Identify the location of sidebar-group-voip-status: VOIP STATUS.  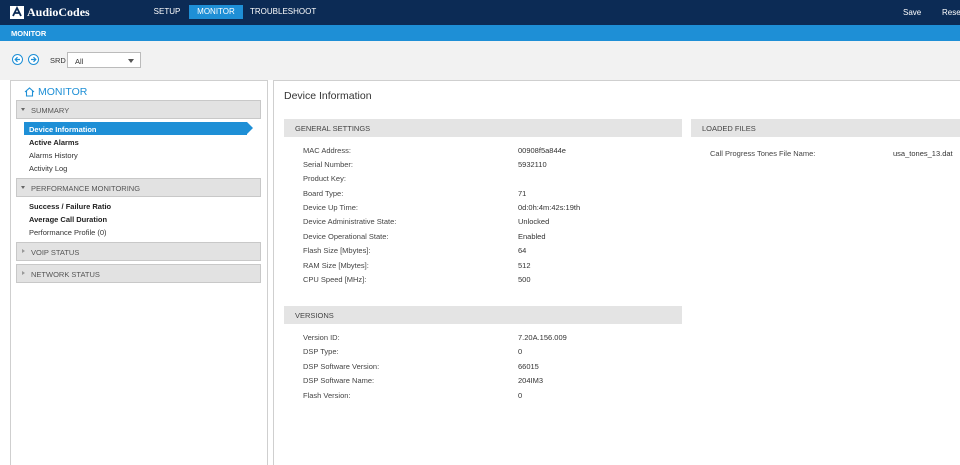
(138, 251).